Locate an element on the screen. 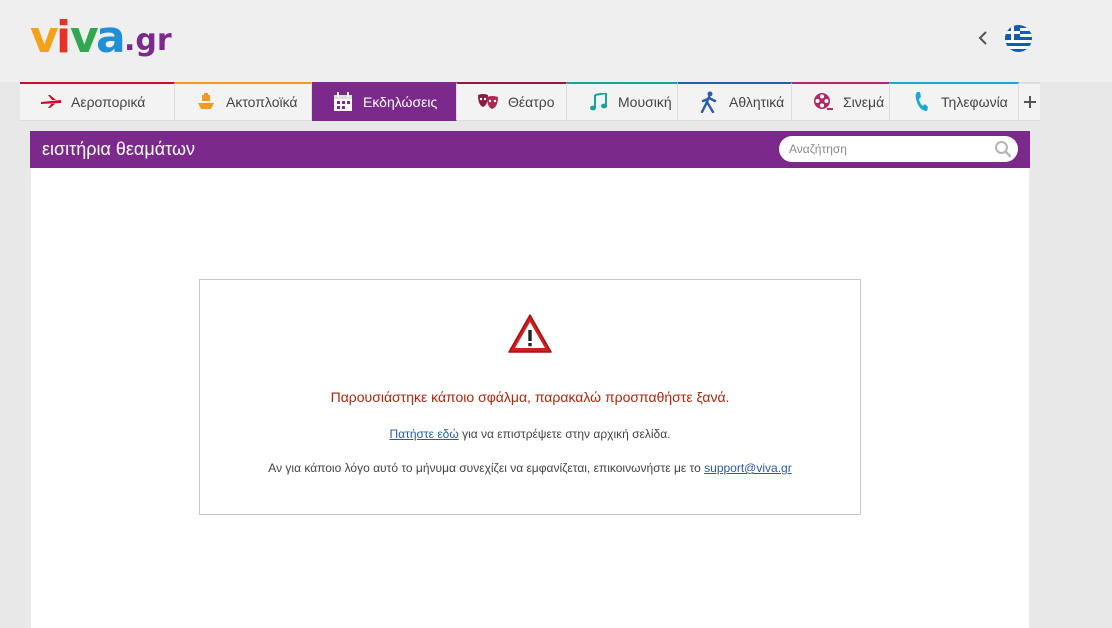 The height and width of the screenshot is (628, 1112). tab-flights: Αεροπορικά is located at coordinates (97, 101).